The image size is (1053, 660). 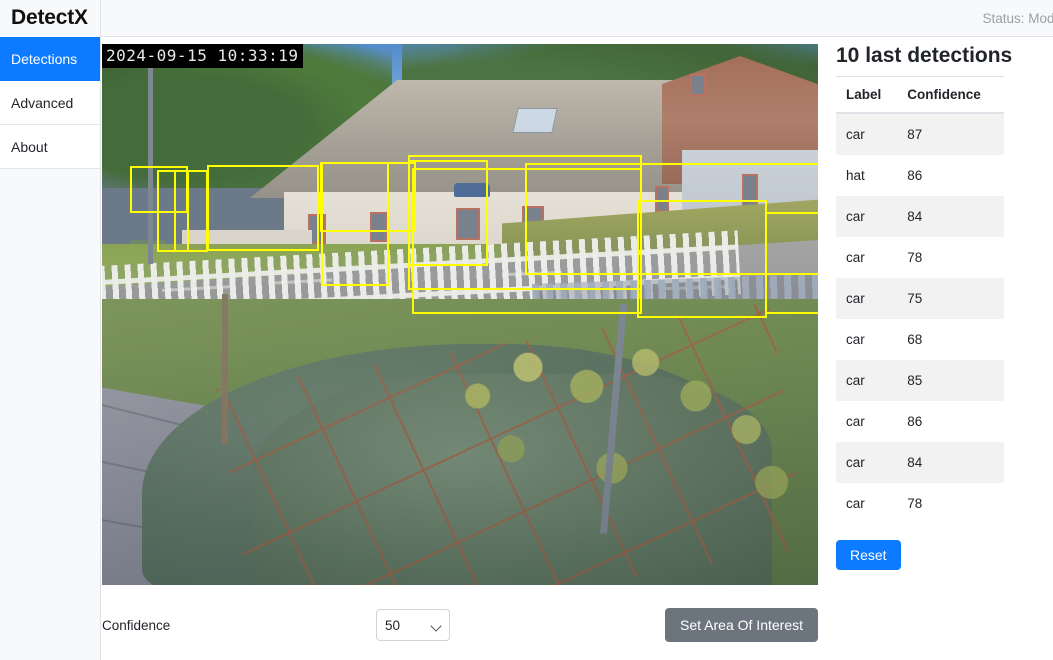 I want to click on table-row: car 87, so click(x=920, y=134).